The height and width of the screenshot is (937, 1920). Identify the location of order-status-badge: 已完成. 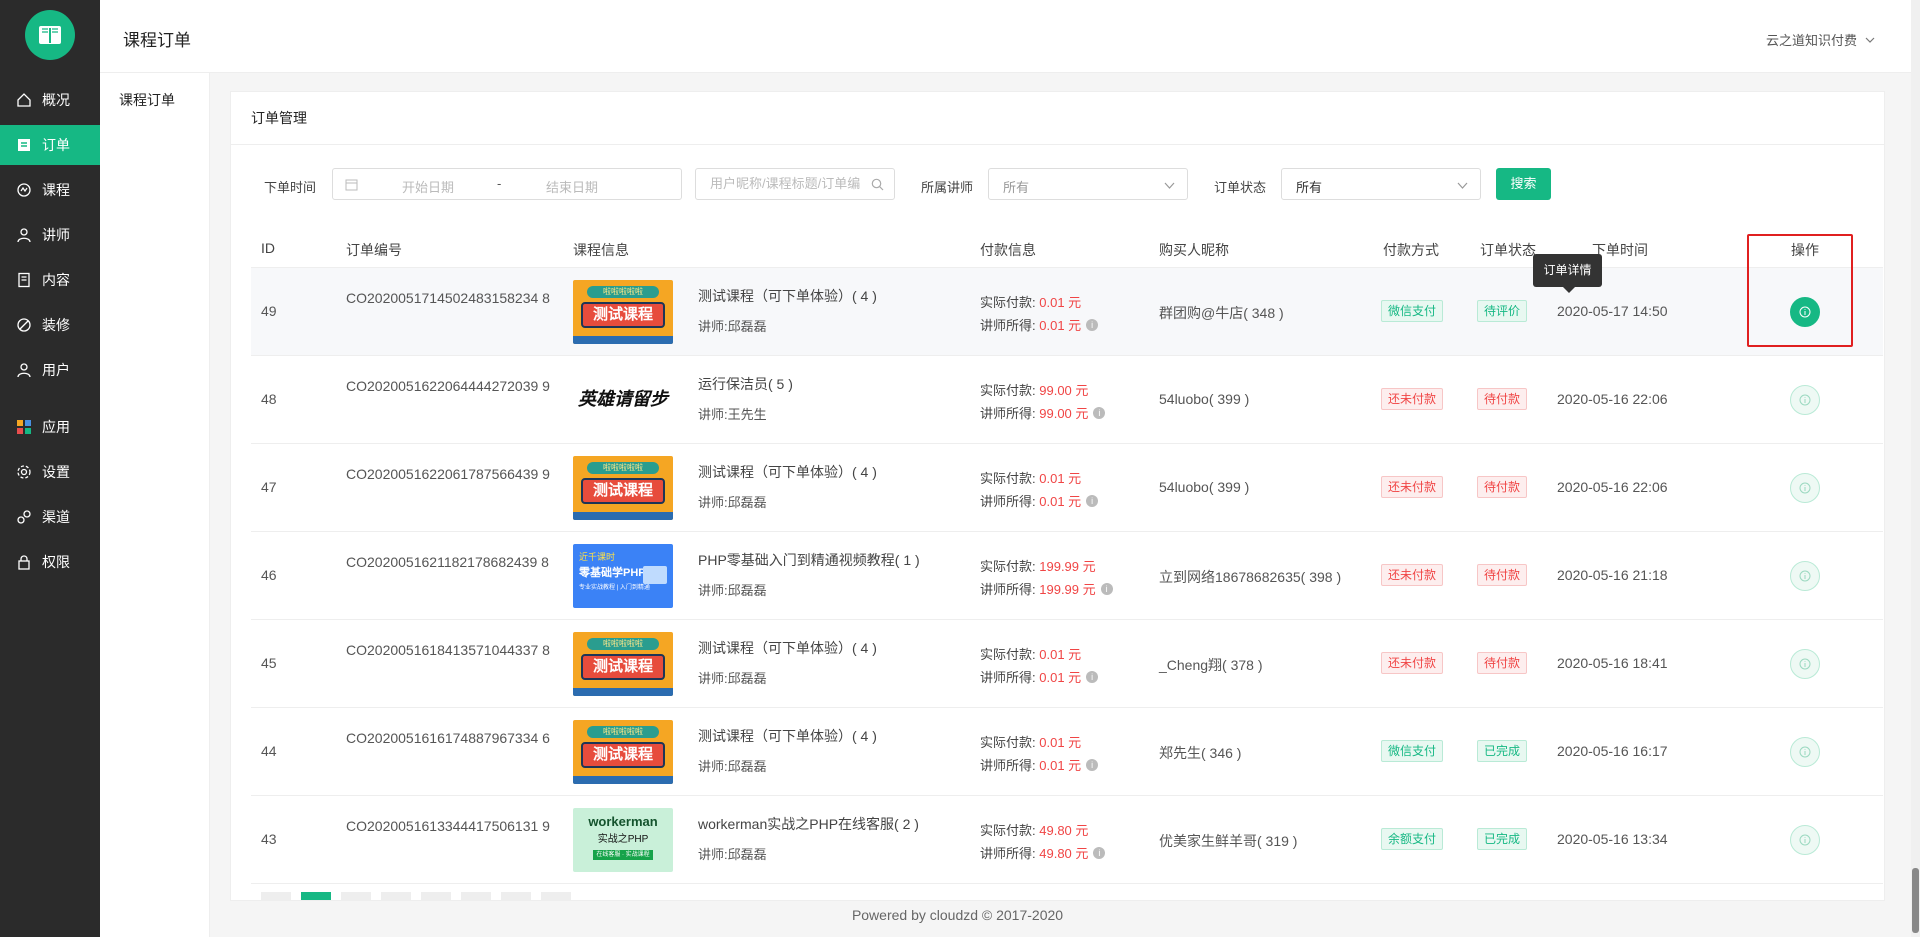
(1502, 751).